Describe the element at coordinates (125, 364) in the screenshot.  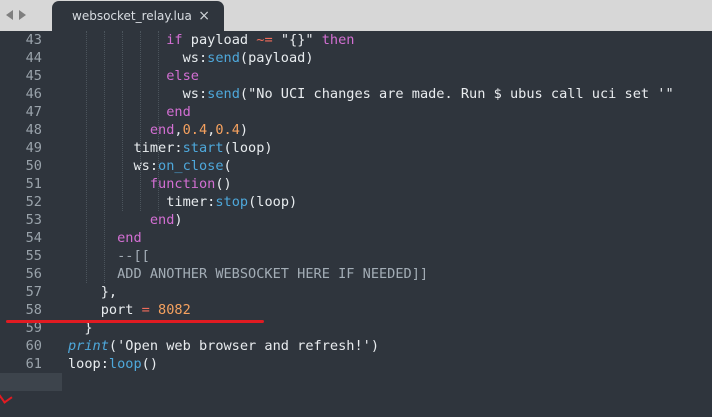
I see `code-token: loop` at that location.